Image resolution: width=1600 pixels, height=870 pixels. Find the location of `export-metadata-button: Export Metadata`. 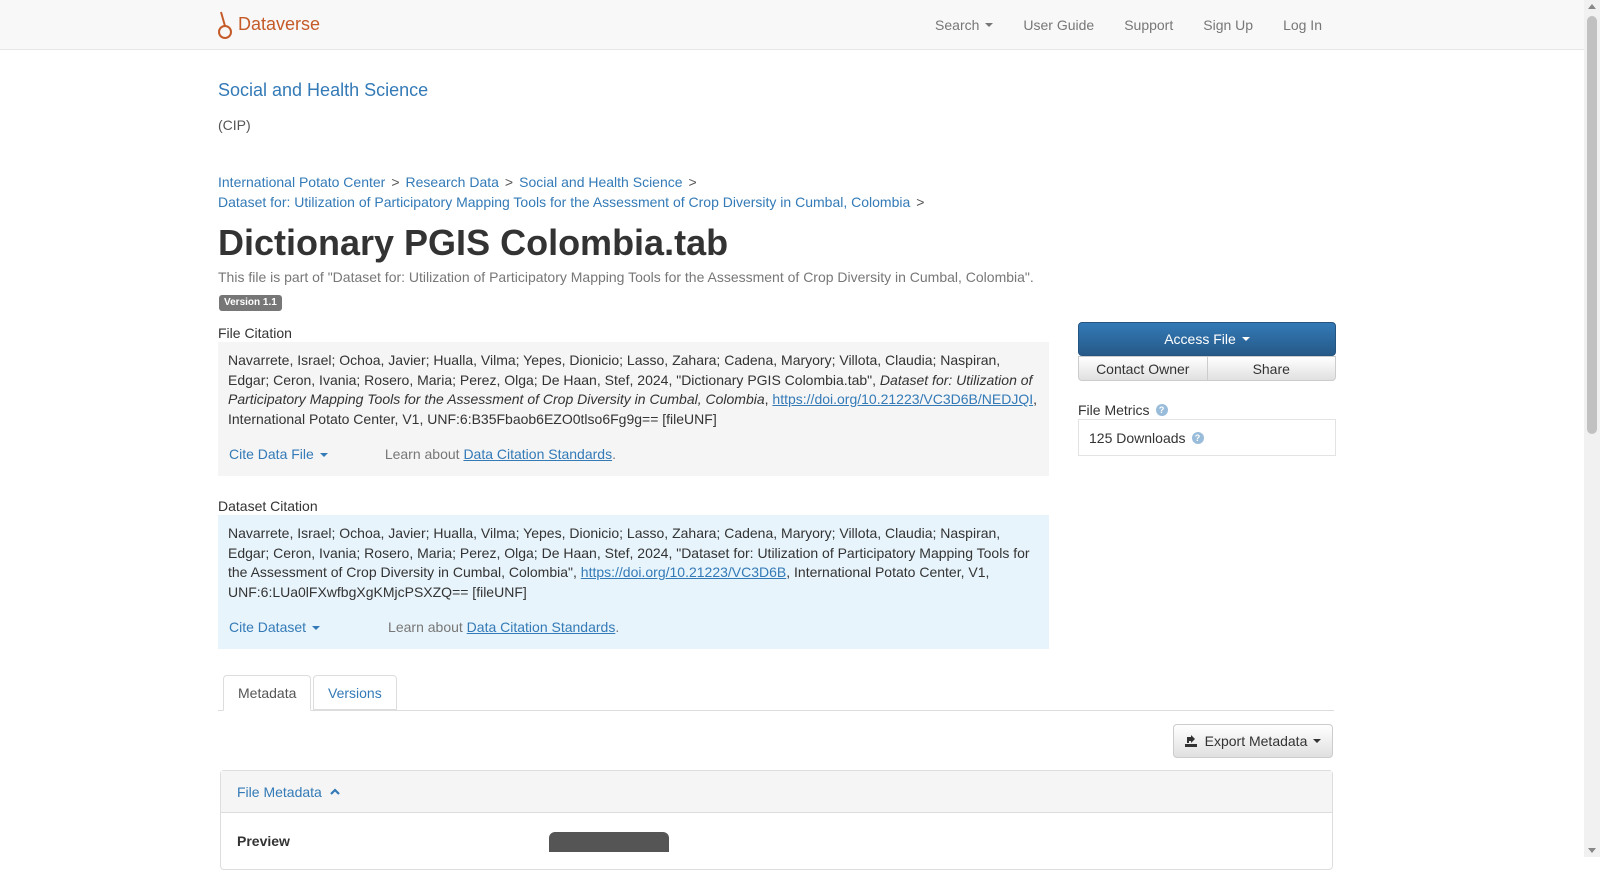

export-metadata-button: Export Metadata is located at coordinates (1253, 741).